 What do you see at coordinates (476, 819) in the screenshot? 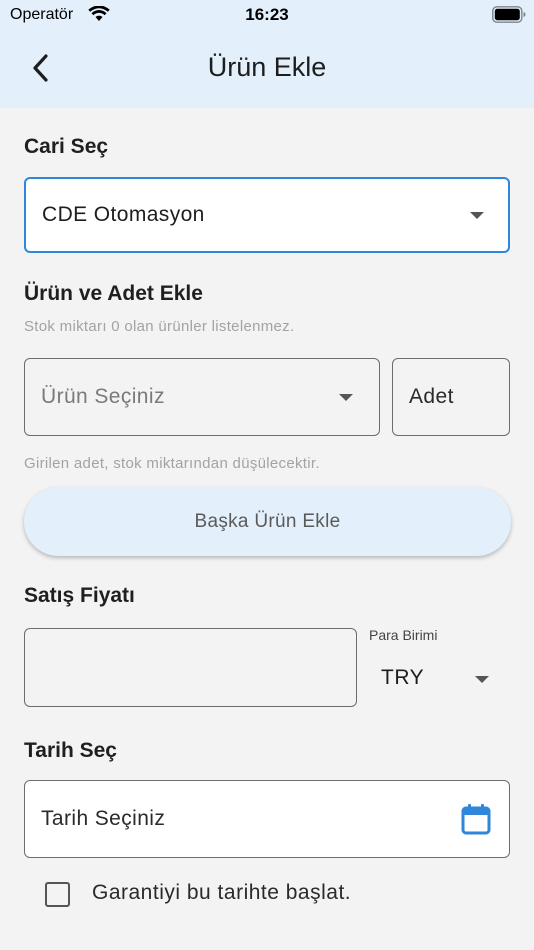
I see `calendar-icon` at bounding box center [476, 819].